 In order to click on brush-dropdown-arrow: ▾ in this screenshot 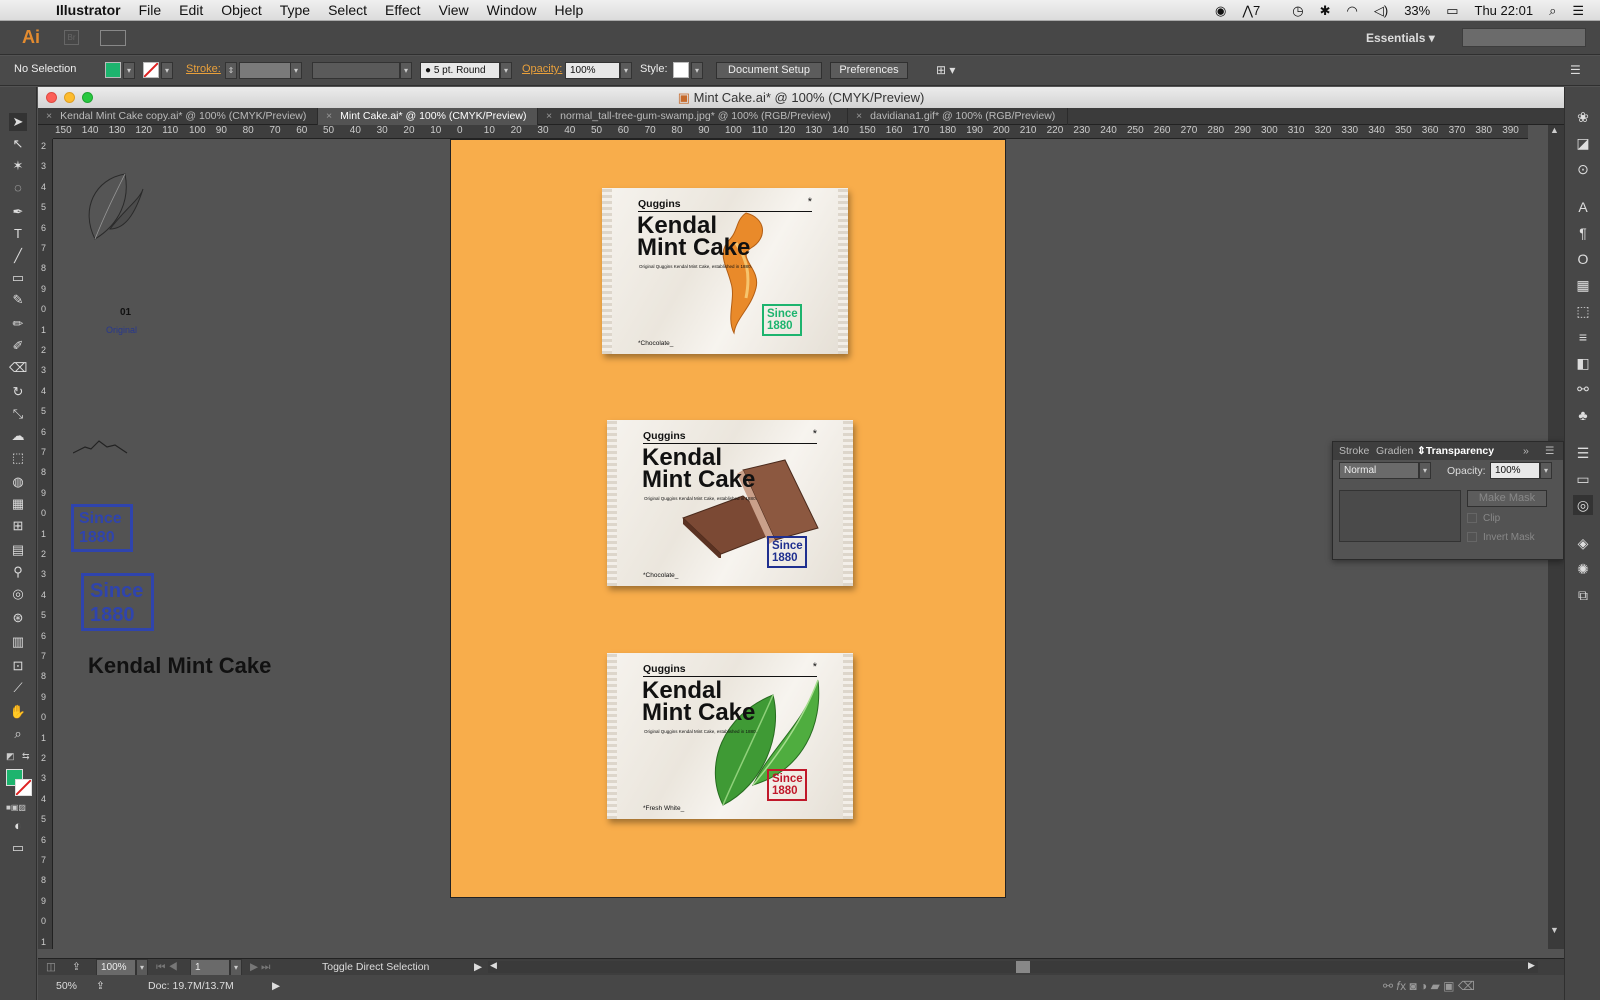, I will do `click(506, 70)`.